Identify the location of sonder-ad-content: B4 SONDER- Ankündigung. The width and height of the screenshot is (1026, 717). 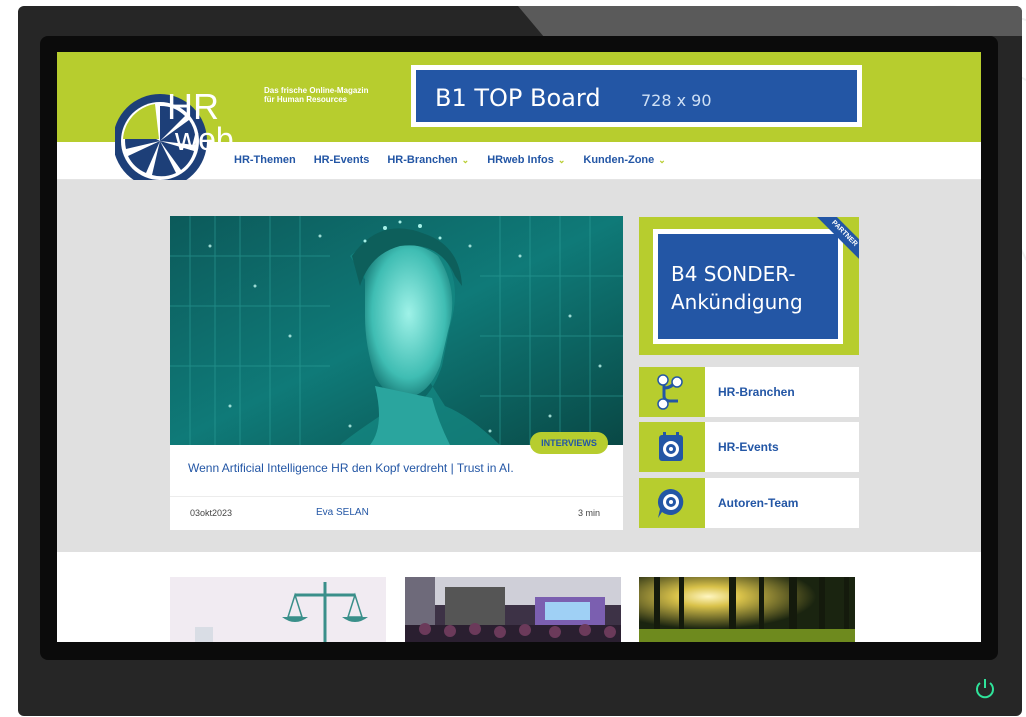
(748, 286).